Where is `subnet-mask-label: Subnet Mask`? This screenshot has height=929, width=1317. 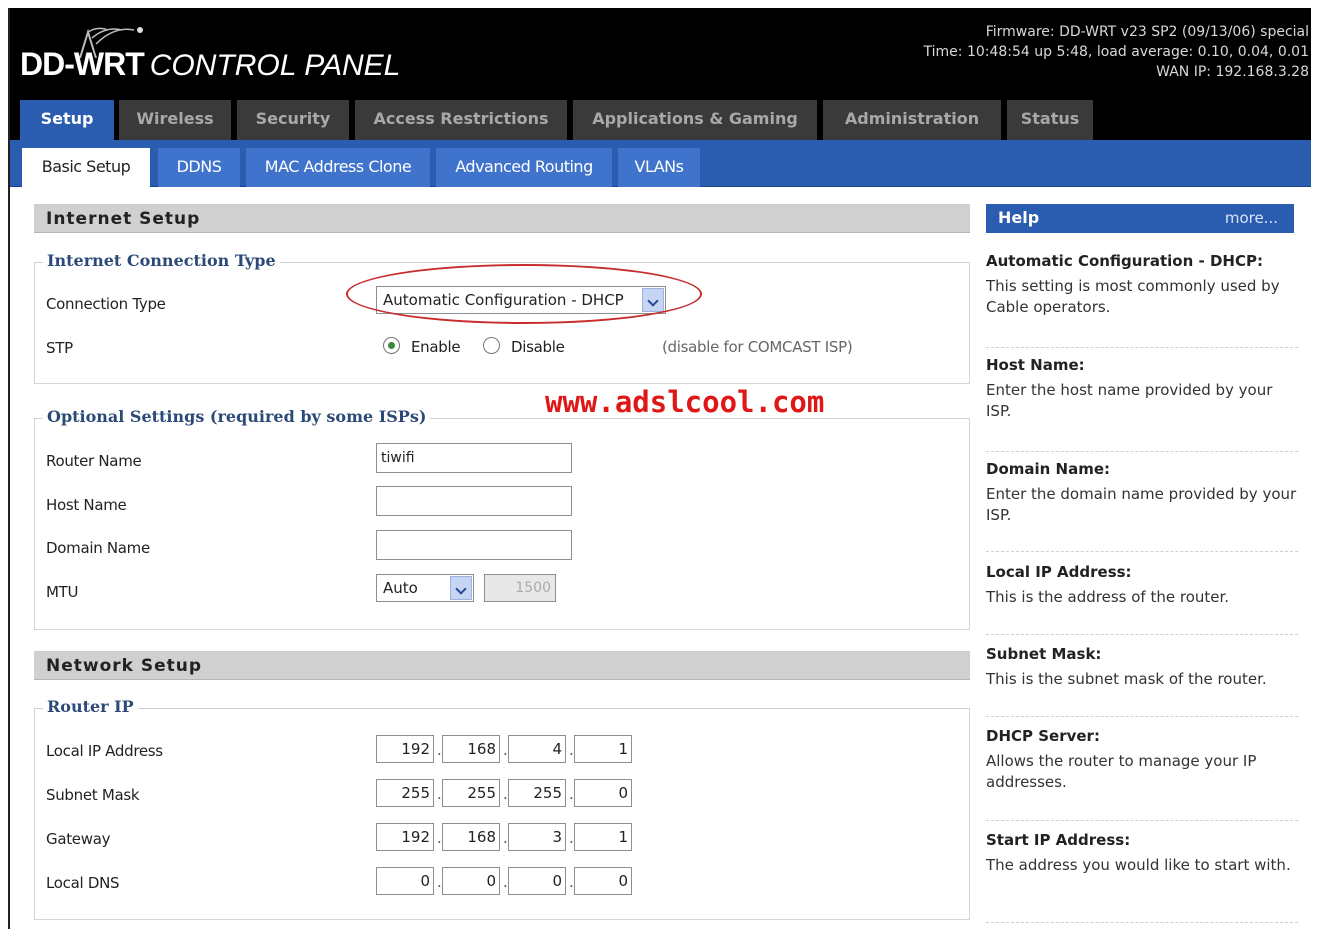
subnet-mask-label: Subnet Mask is located at coordinates (93, 795).